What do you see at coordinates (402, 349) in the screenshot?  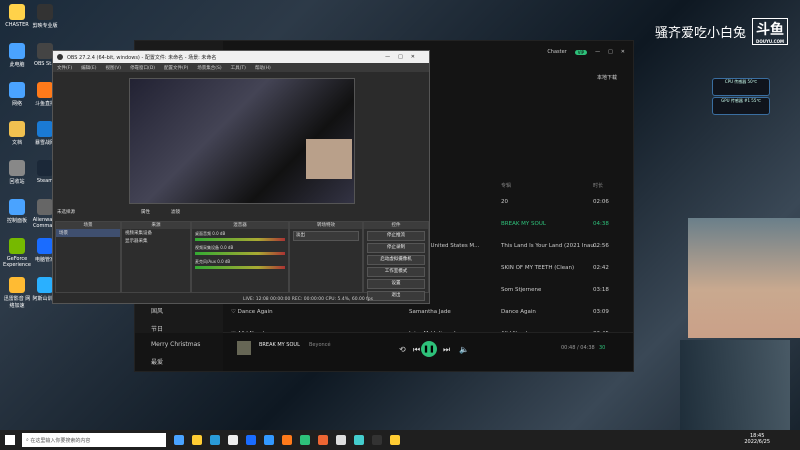 I see `loop-icon: ⟲` at bounding box center [402, 349].